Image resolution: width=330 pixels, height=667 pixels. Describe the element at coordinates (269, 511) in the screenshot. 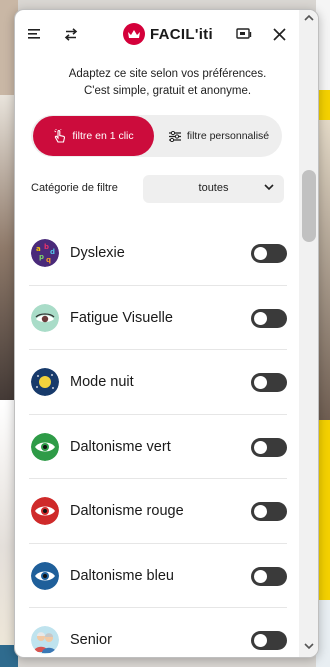

I see `red-colorblind-toggle` at that location.